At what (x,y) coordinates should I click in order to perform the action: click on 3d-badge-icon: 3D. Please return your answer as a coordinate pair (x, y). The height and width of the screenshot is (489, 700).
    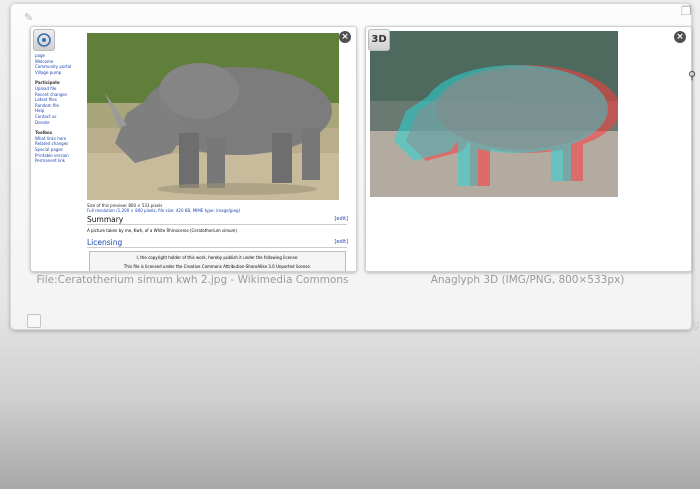
    Looking at the image, I should click on (379, 40).